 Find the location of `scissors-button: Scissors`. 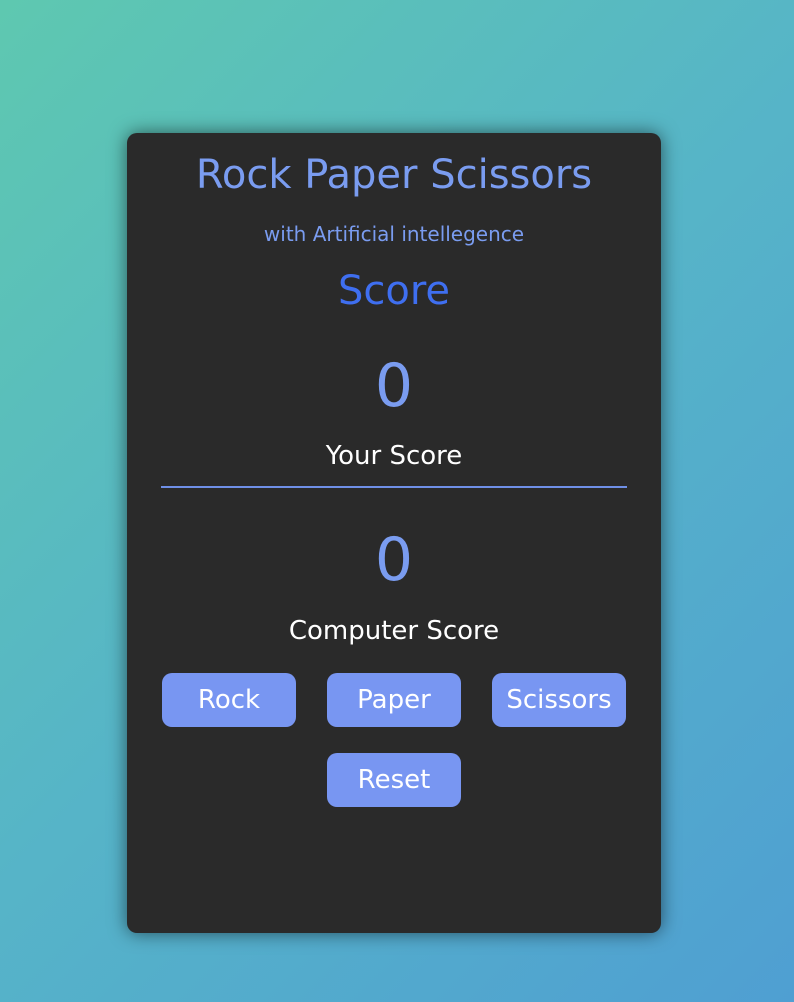

scissors-button: Scissors is located at coordinates (559, 700).